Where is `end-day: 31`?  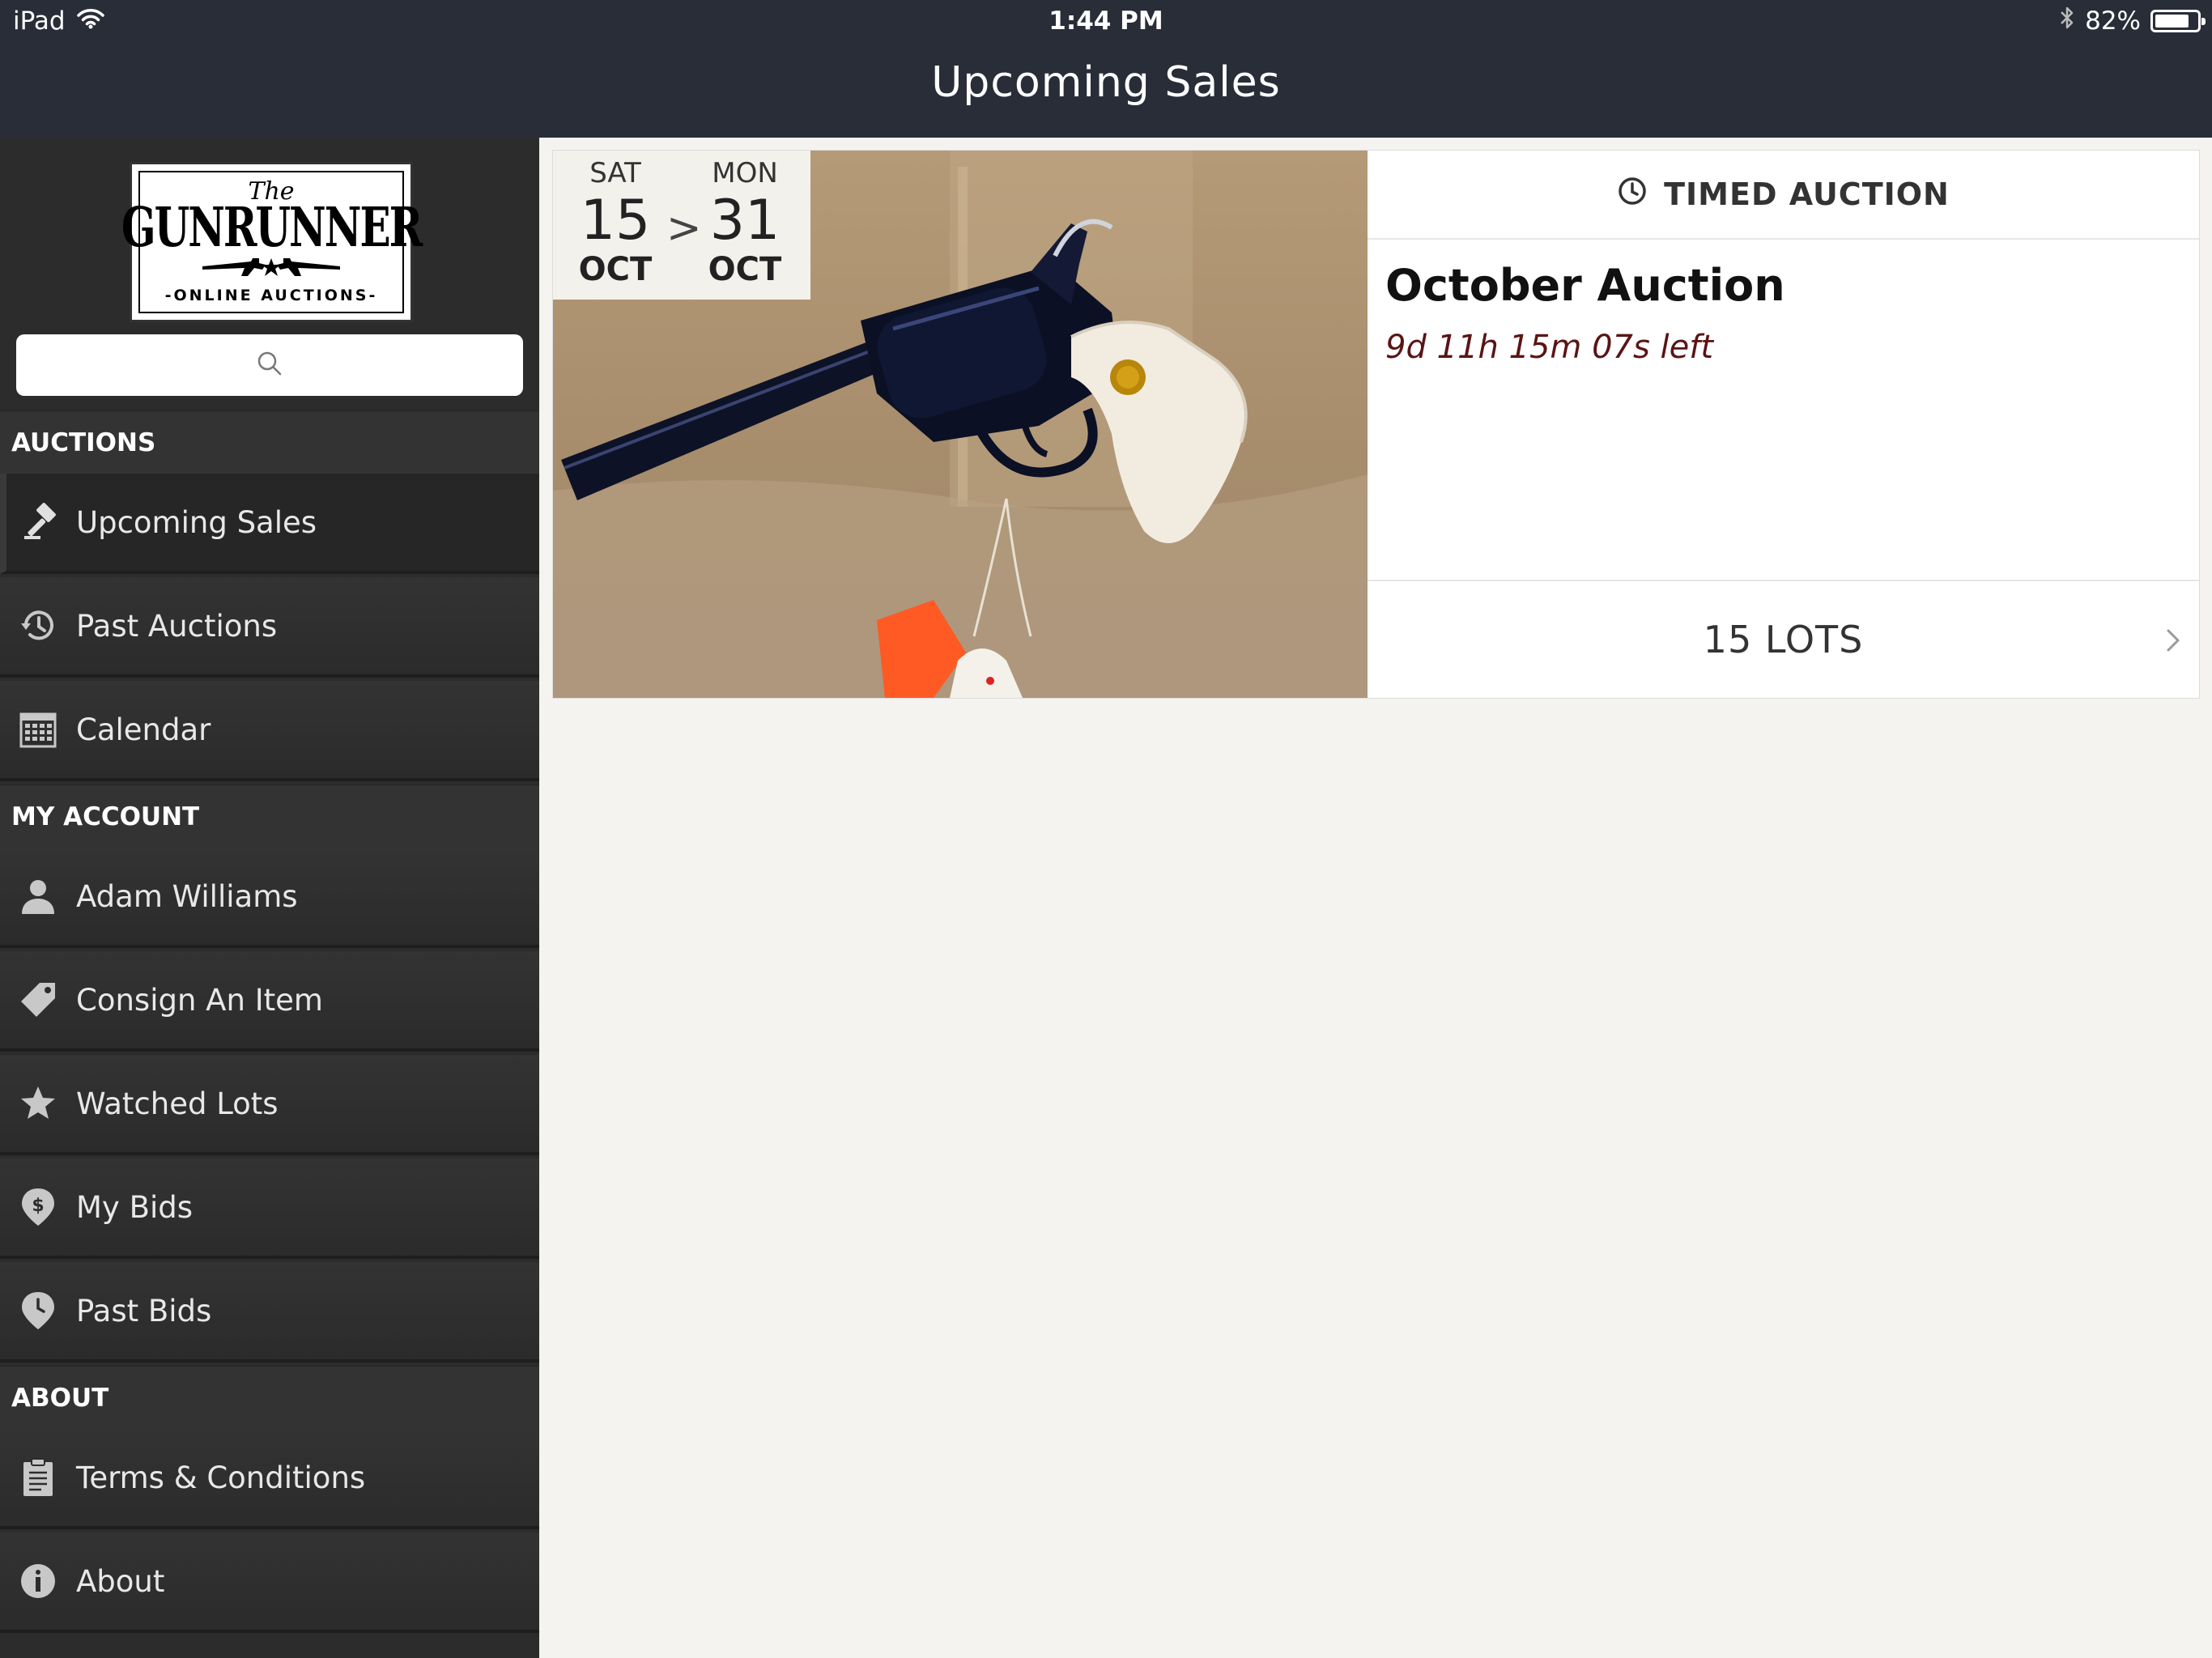 end-day: 31 is located at coordinates (745, 221).